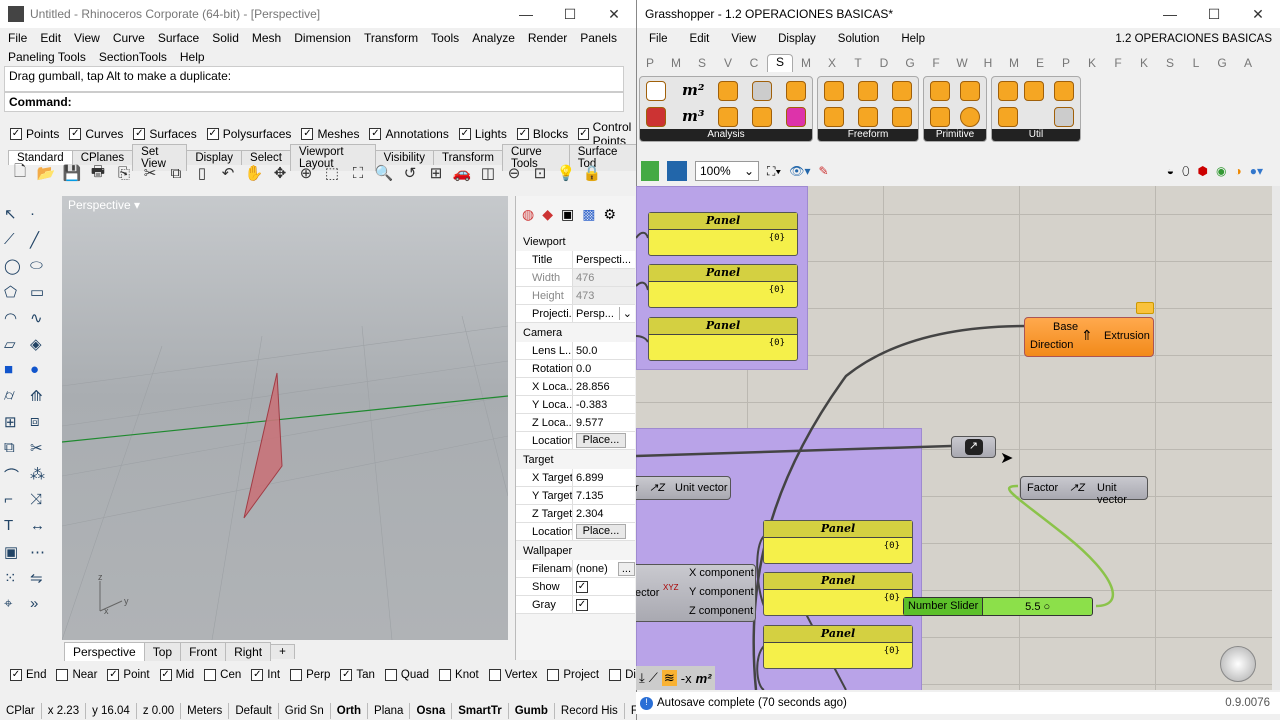 The height and width of the screenshot is (720, 1280). What do you see at coordinates (17, 452) in the screenshot?
I see `split-icon: ⧉` at bounding box center [17, 452].